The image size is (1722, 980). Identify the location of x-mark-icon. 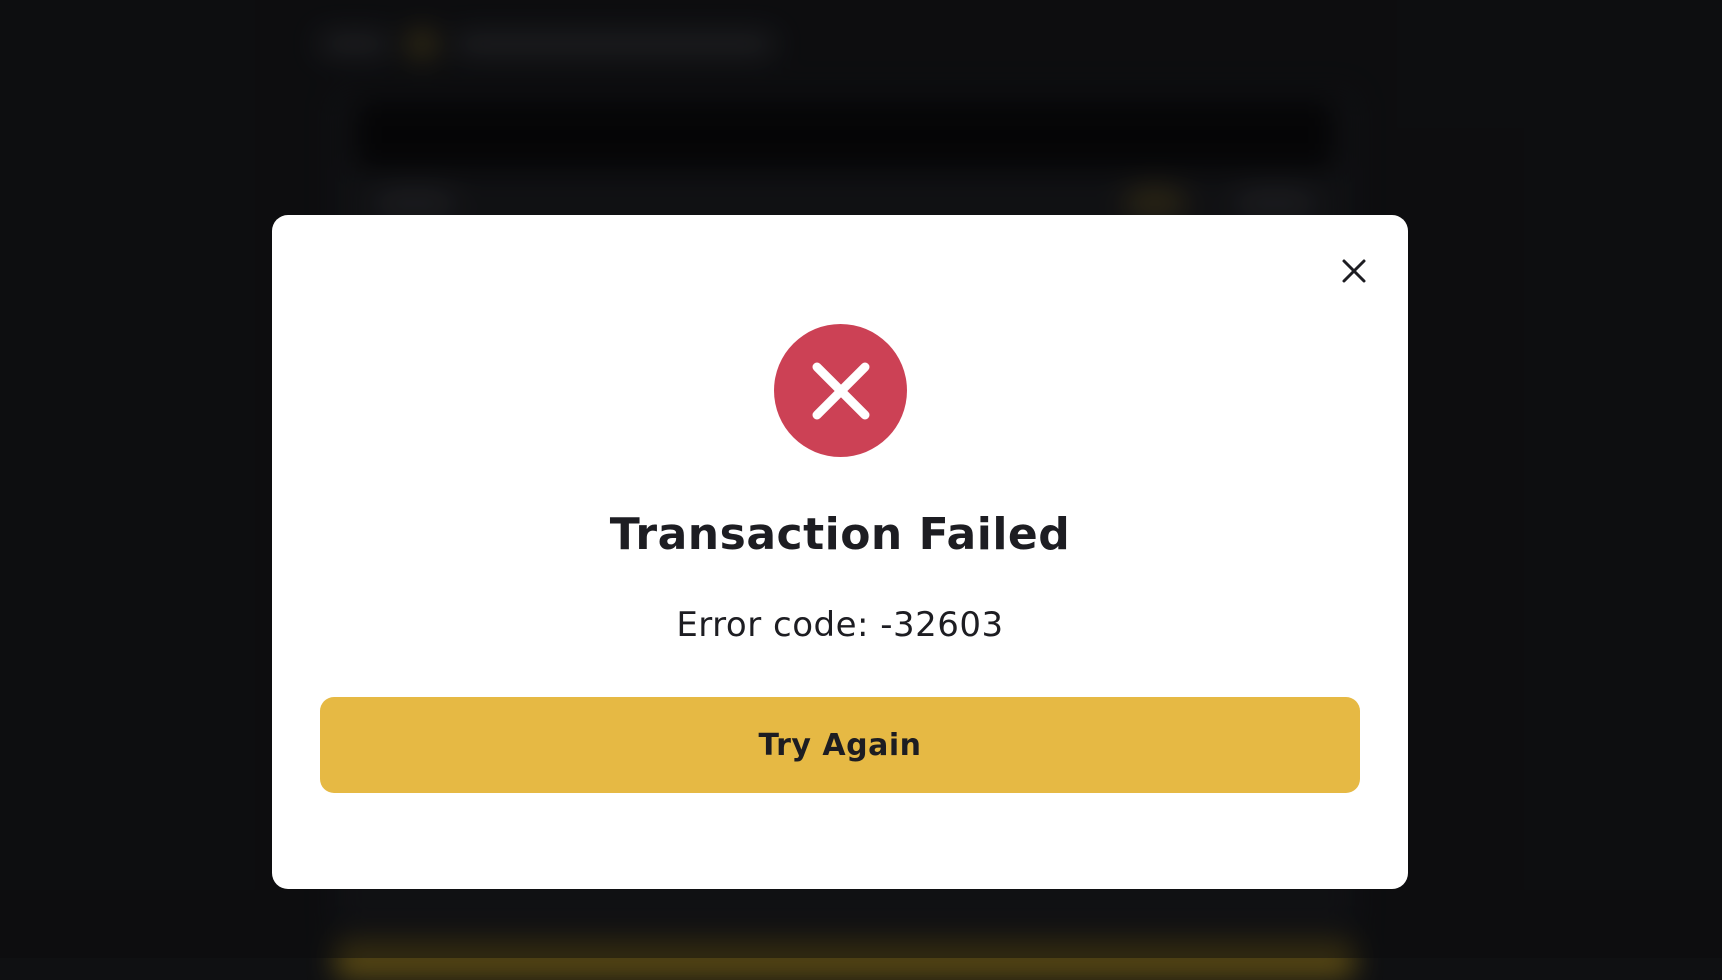
(840, 390).